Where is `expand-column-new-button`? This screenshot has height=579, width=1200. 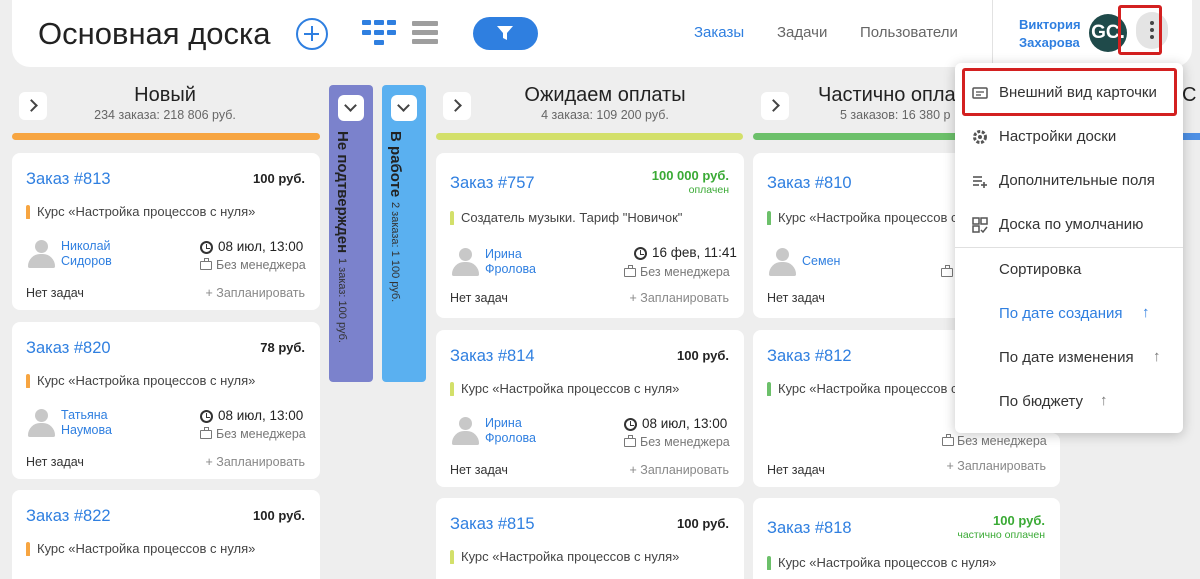 expand-column-new-button is located at coordinates (33, 106).